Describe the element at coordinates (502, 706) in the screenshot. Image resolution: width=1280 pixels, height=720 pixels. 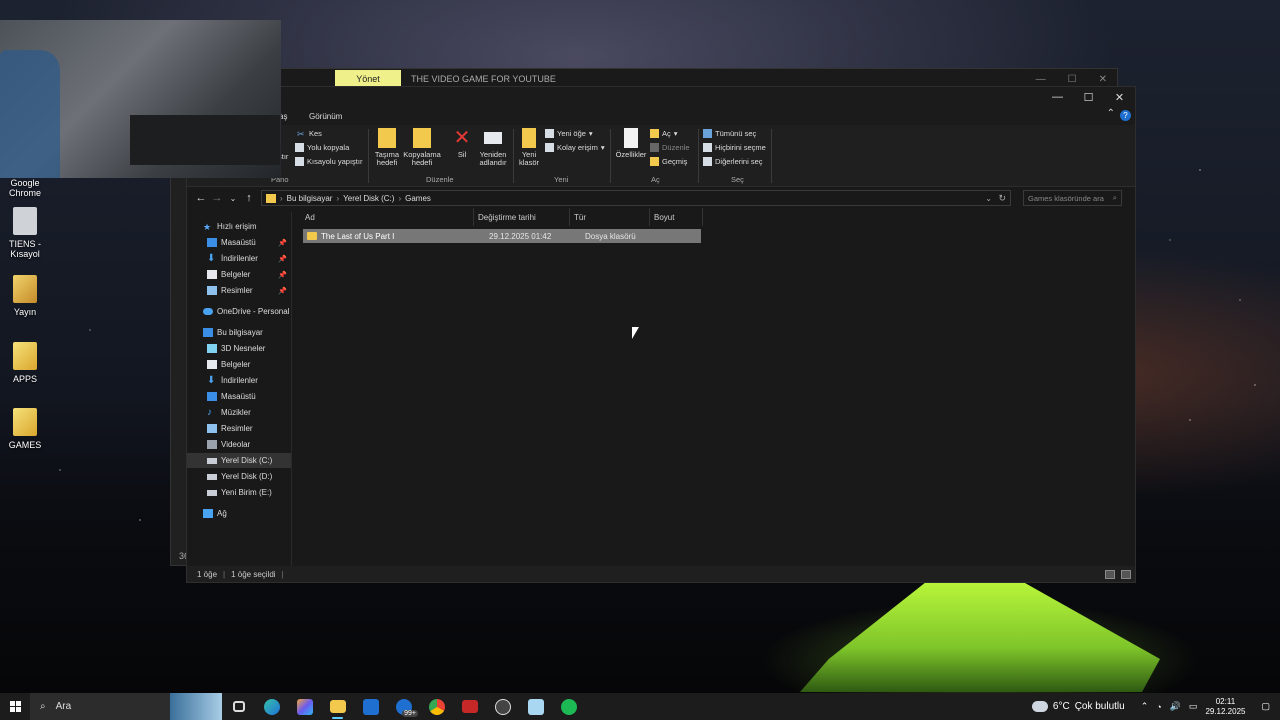
I see `taskbar-record-app` at that location.